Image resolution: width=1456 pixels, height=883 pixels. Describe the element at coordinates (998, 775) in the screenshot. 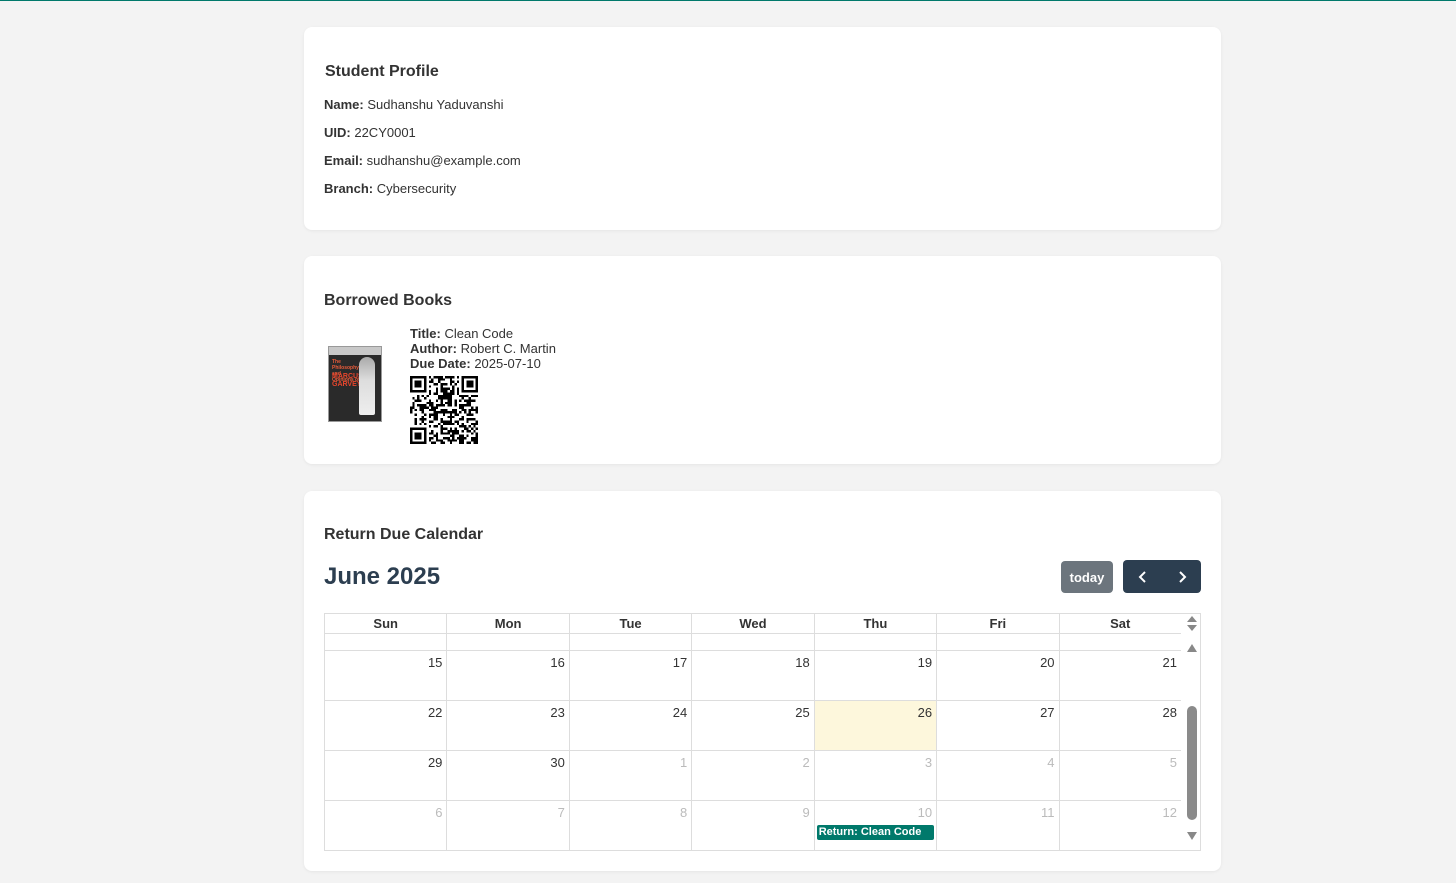

I see `calendar-day: 4` at that location.